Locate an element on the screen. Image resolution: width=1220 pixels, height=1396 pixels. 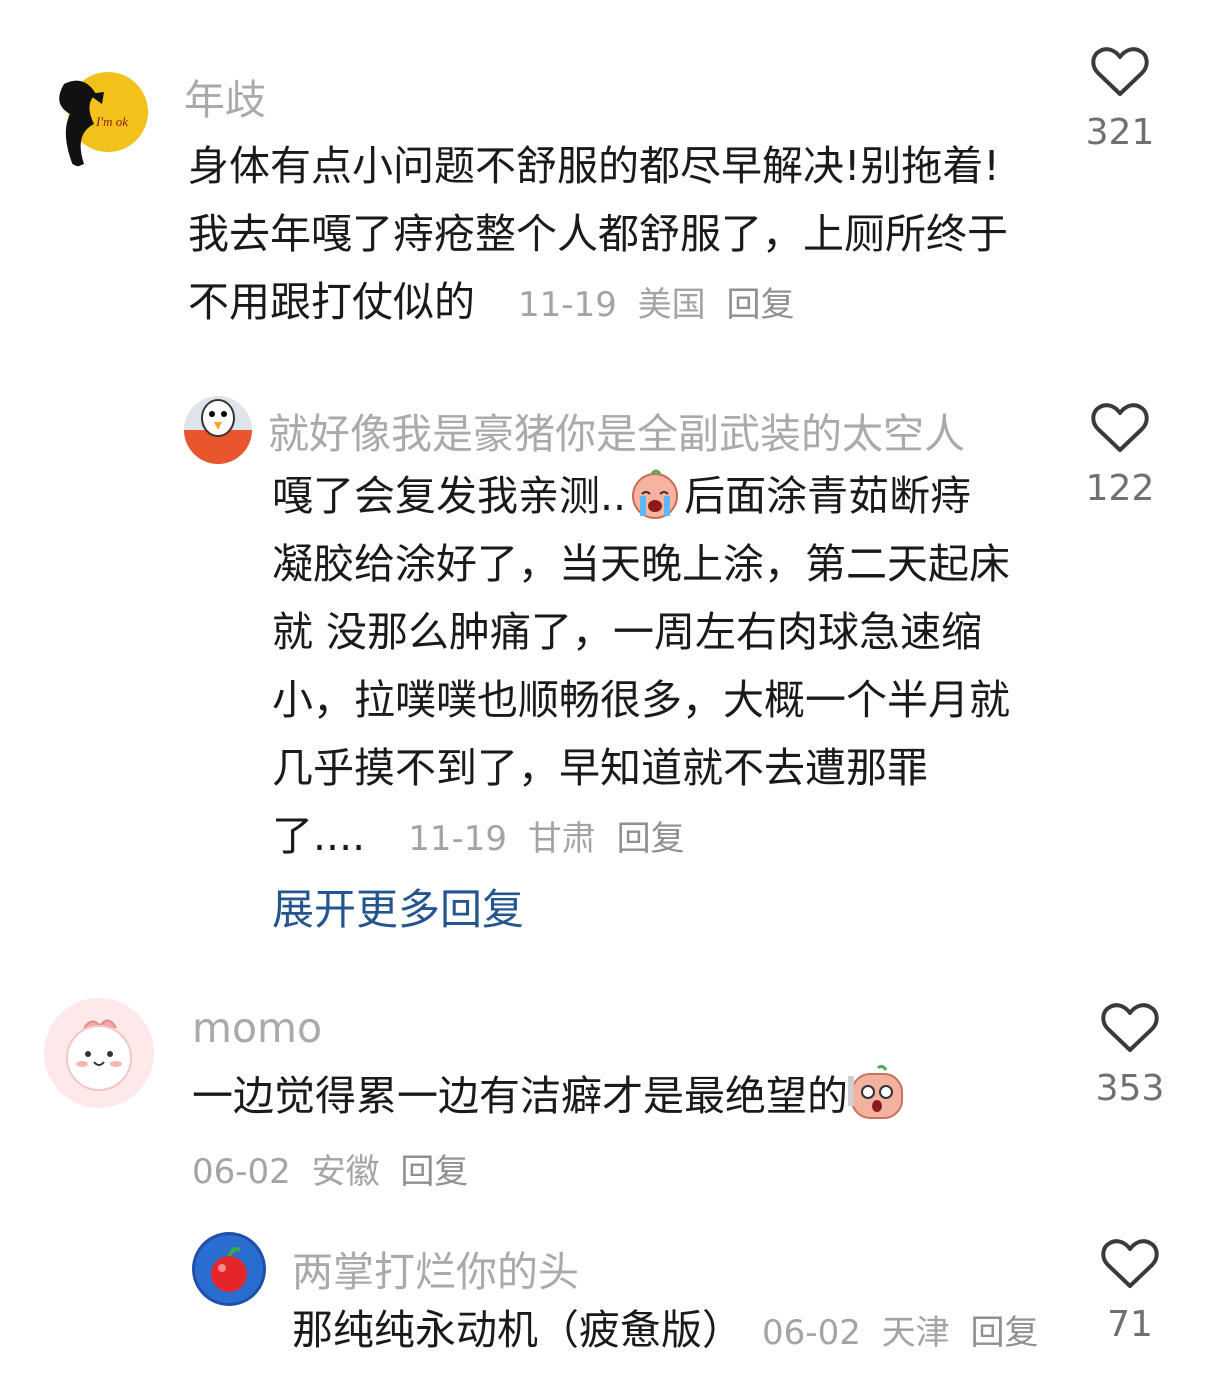
comment-username: 年歧 is located at coordinates (225, 96).